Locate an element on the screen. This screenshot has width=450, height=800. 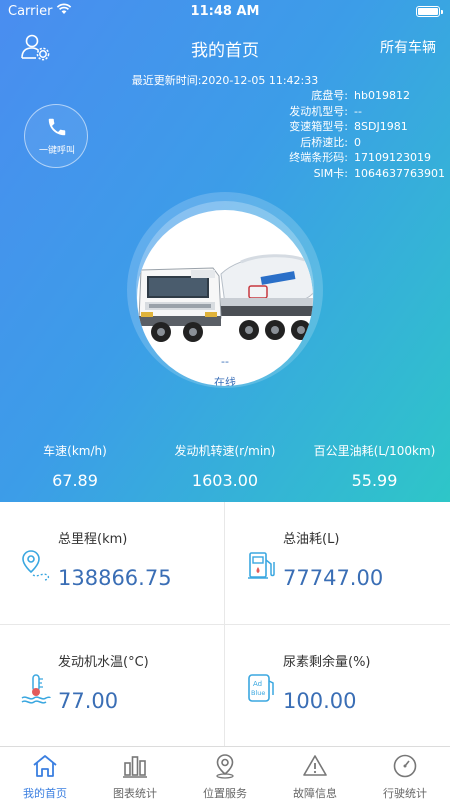
info-row-sim: SIM卡: 1064637763901 is located at coordinates (341, 174).